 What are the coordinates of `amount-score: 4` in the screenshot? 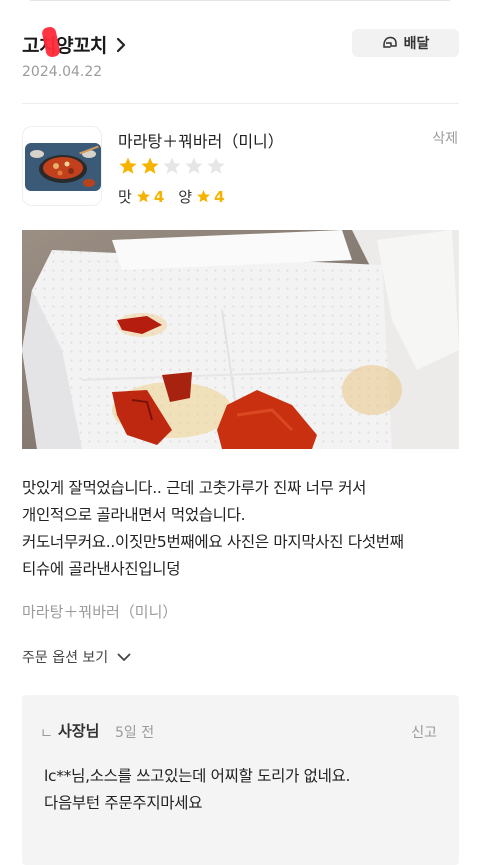 It's located at (219, 196).